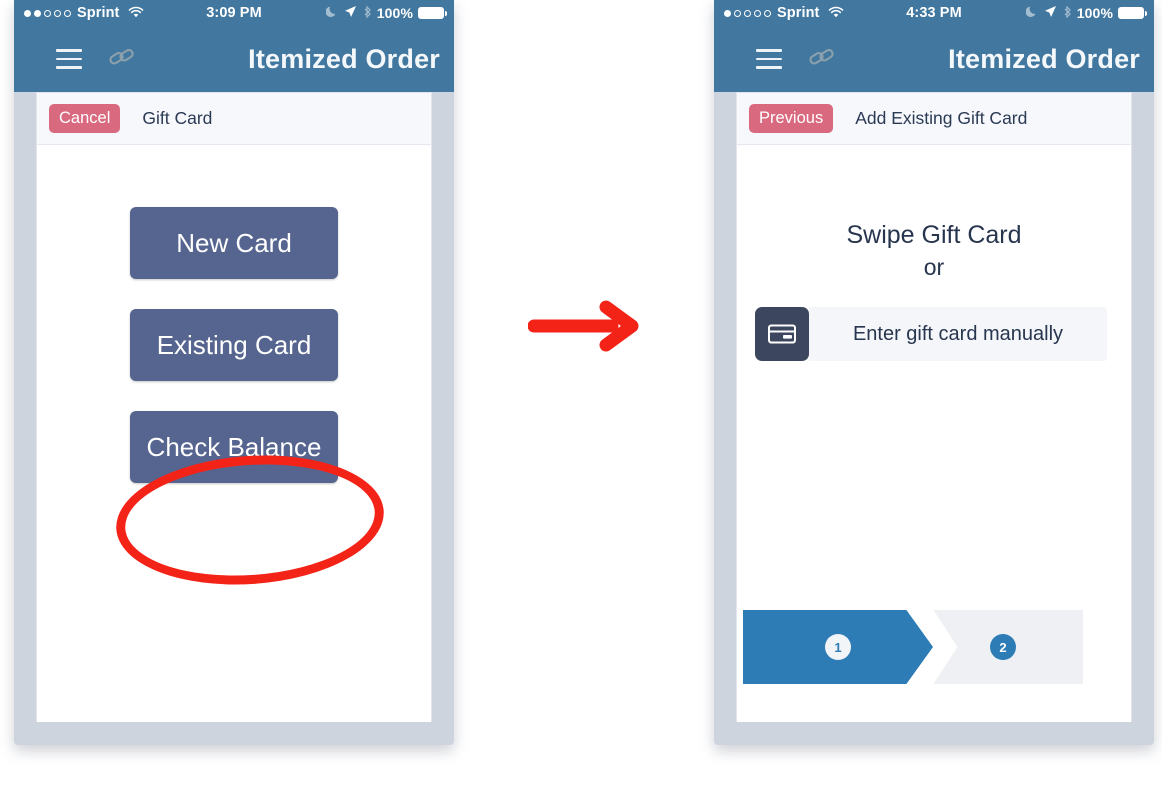 The width and height of the screenshot is (1162, 786). Describe the element at coordinates (234, 243) in the screenshot. I see `new-card-button: New Card` at that location.